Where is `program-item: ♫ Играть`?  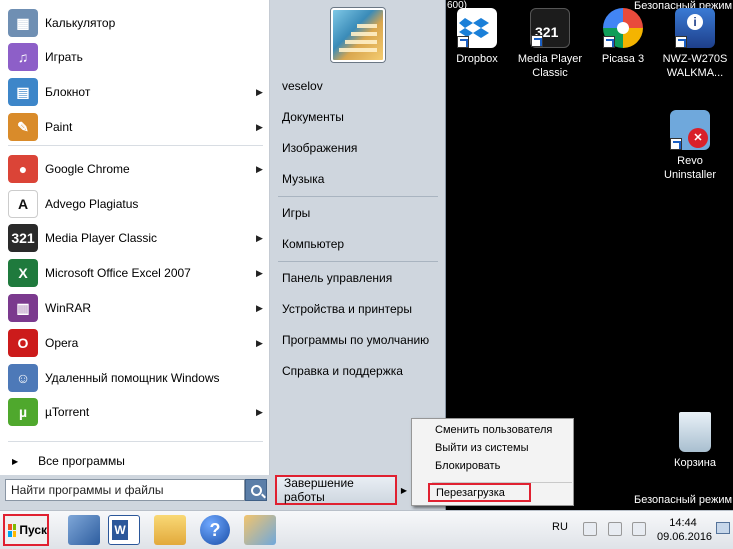
program-item: ♫ Играть is located at coordinates (135, 57).